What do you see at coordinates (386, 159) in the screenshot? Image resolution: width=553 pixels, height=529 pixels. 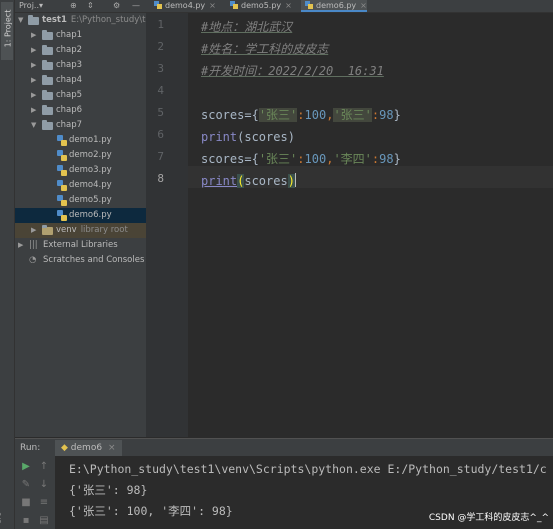 I see `number-literal: 98` at bounding box center [386, 159].